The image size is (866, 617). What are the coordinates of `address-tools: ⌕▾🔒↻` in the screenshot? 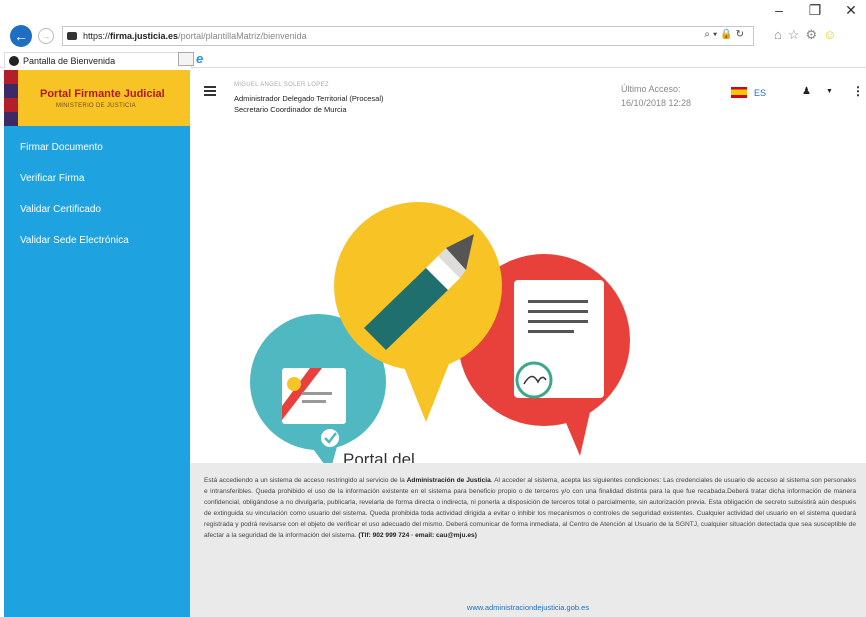 It's located at (725, 34).